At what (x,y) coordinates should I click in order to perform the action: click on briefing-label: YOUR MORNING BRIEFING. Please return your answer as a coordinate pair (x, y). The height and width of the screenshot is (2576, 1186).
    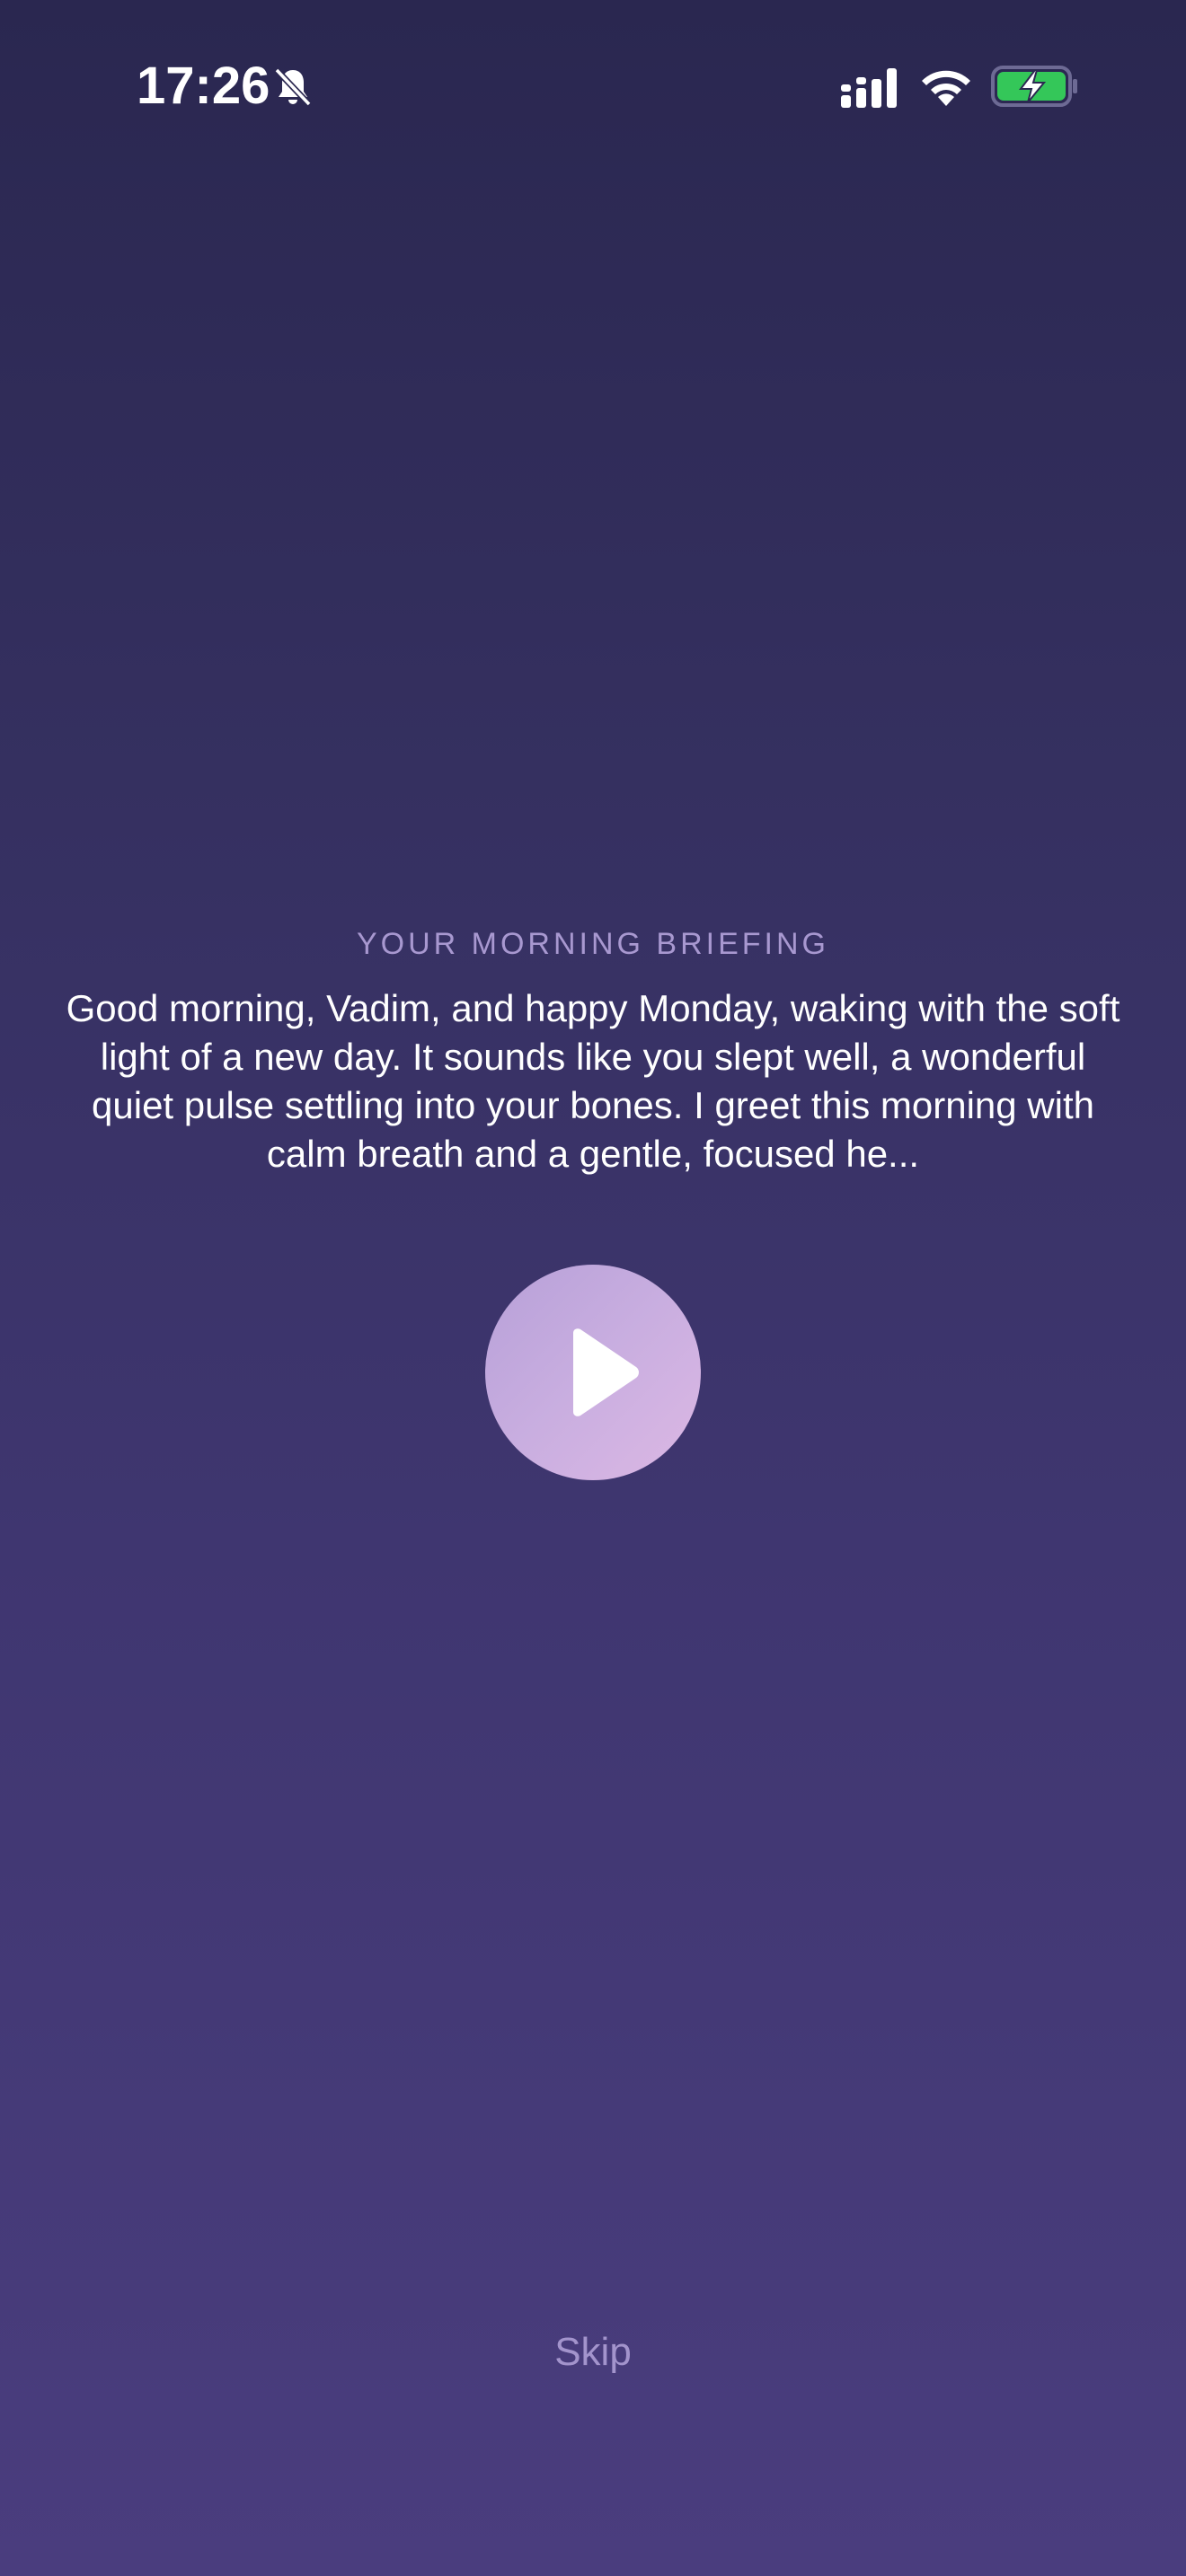
    Looking at the image, I should click on (593, 944).